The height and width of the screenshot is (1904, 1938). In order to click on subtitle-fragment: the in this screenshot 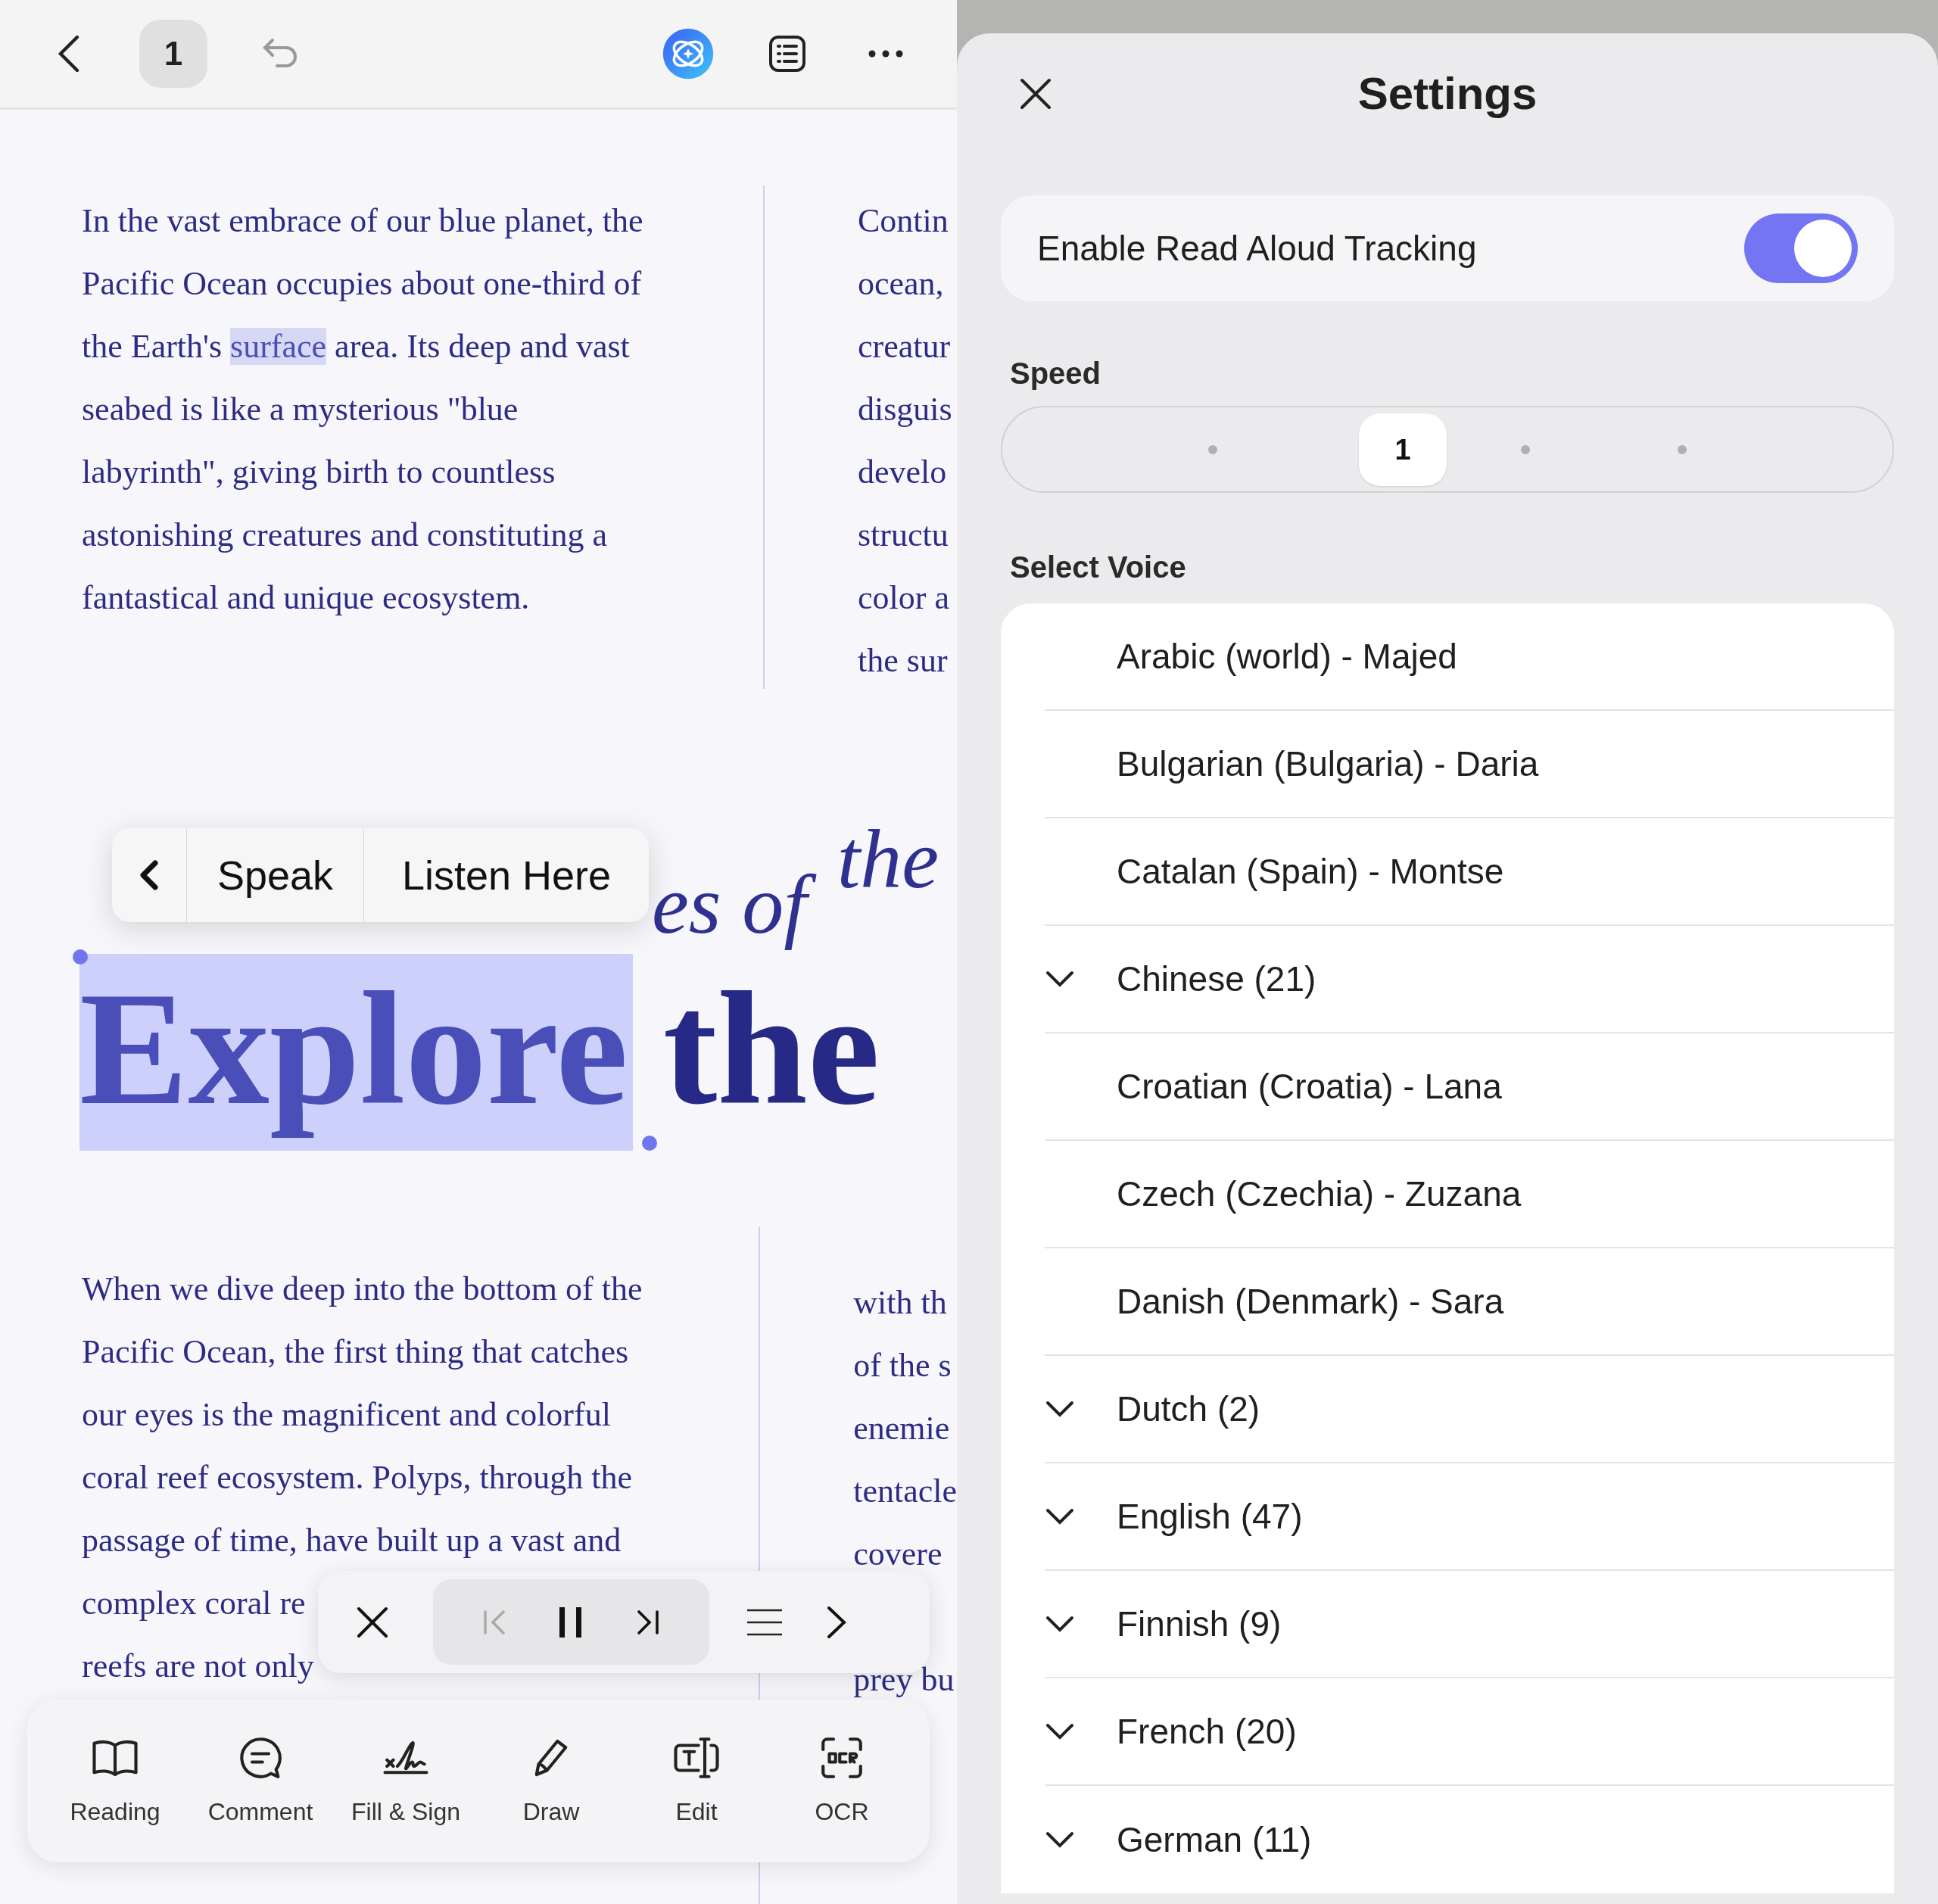, I will do `click(888, 859)`.